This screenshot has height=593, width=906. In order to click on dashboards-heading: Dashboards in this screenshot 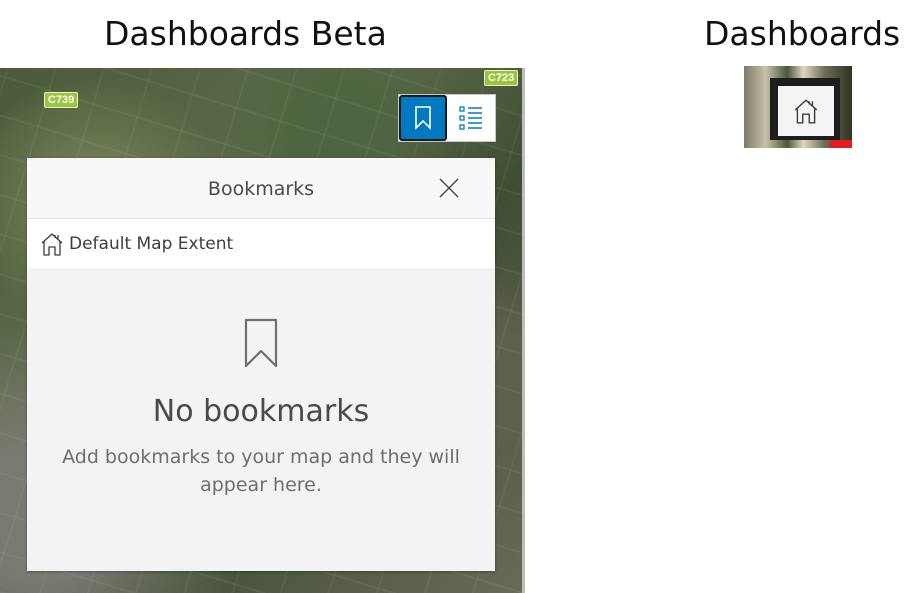, I will do `click(802, 33)`.